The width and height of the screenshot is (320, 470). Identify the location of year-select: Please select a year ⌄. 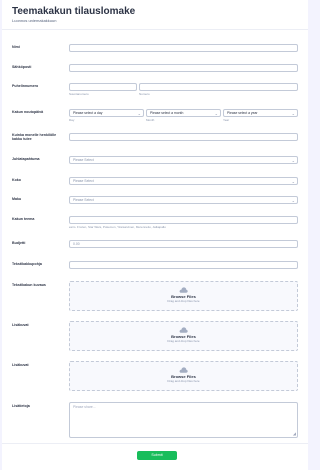
(260, 113).